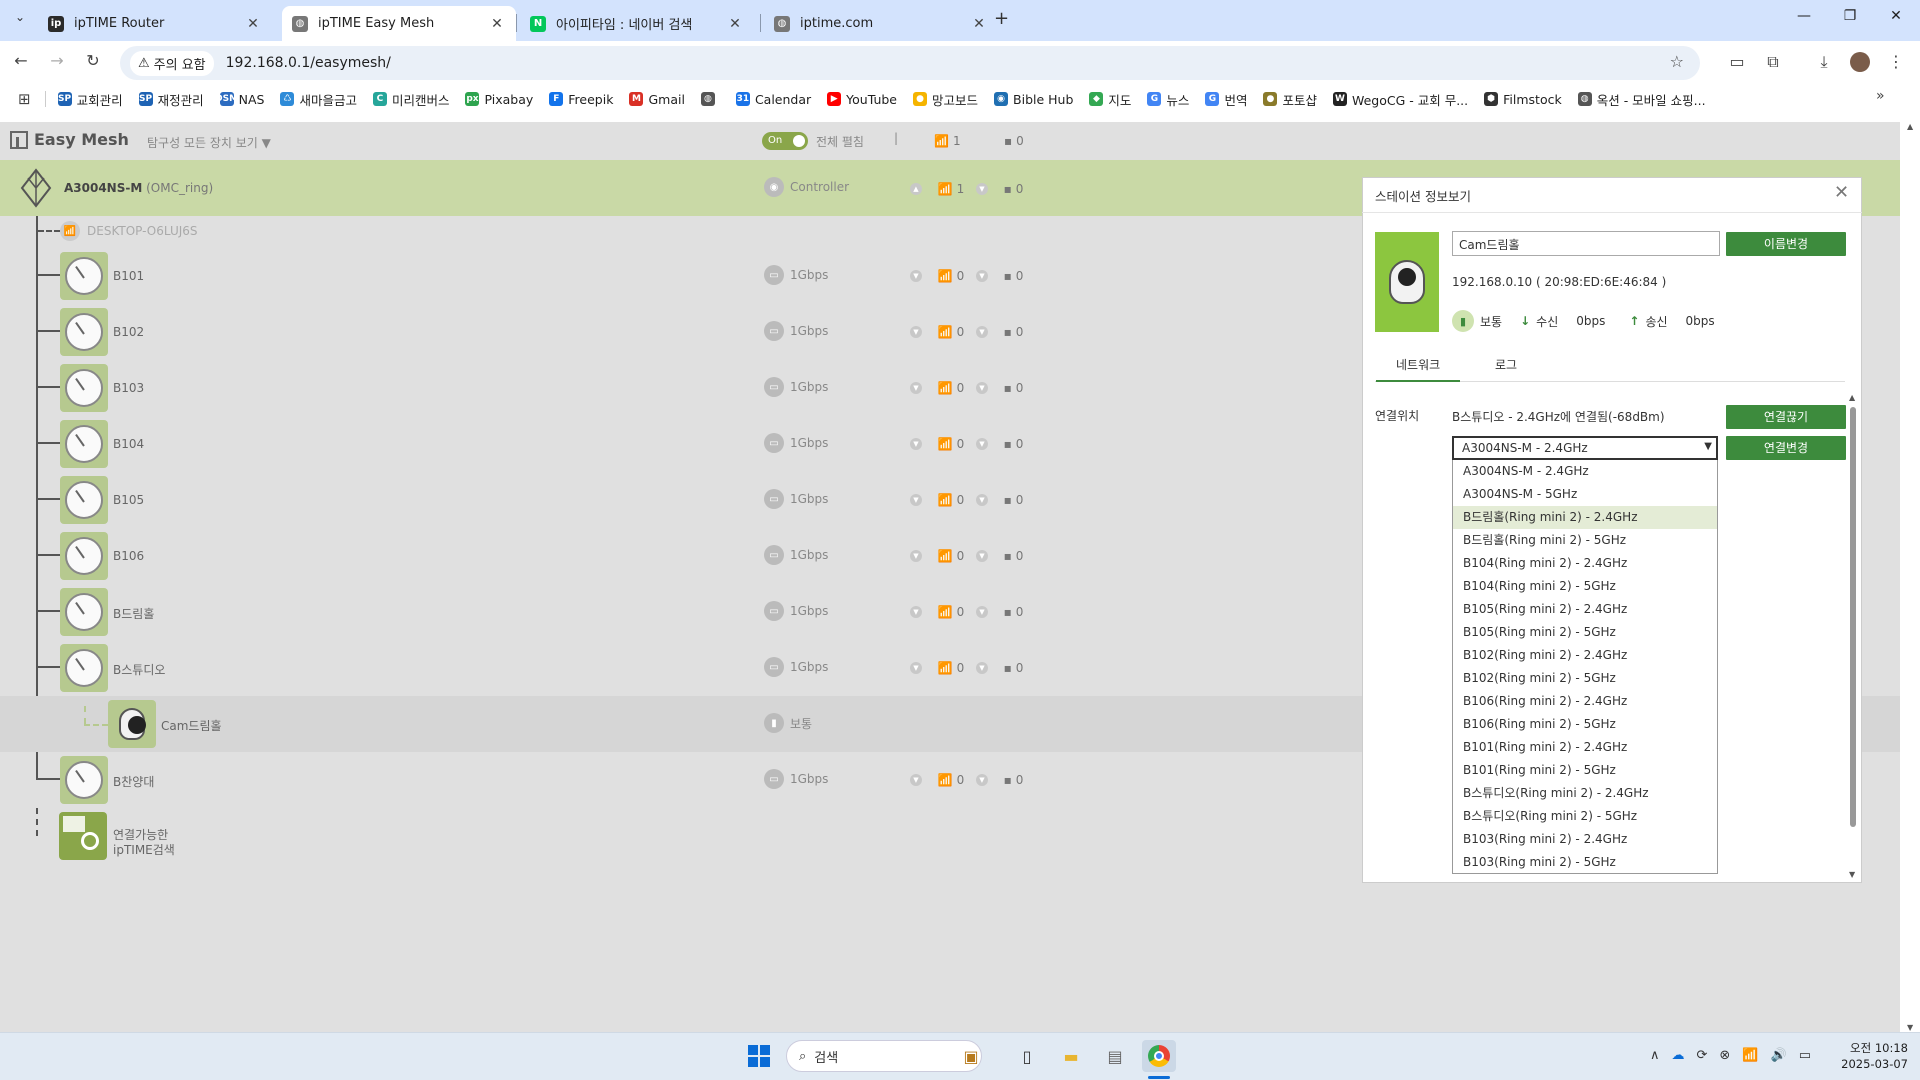 Image resolution: width=1920 pixels, height=1080 pixels. Describe the element at coordinates (1805, 1055) in the screenshot. I see `battery-icon: ▭` at that location.